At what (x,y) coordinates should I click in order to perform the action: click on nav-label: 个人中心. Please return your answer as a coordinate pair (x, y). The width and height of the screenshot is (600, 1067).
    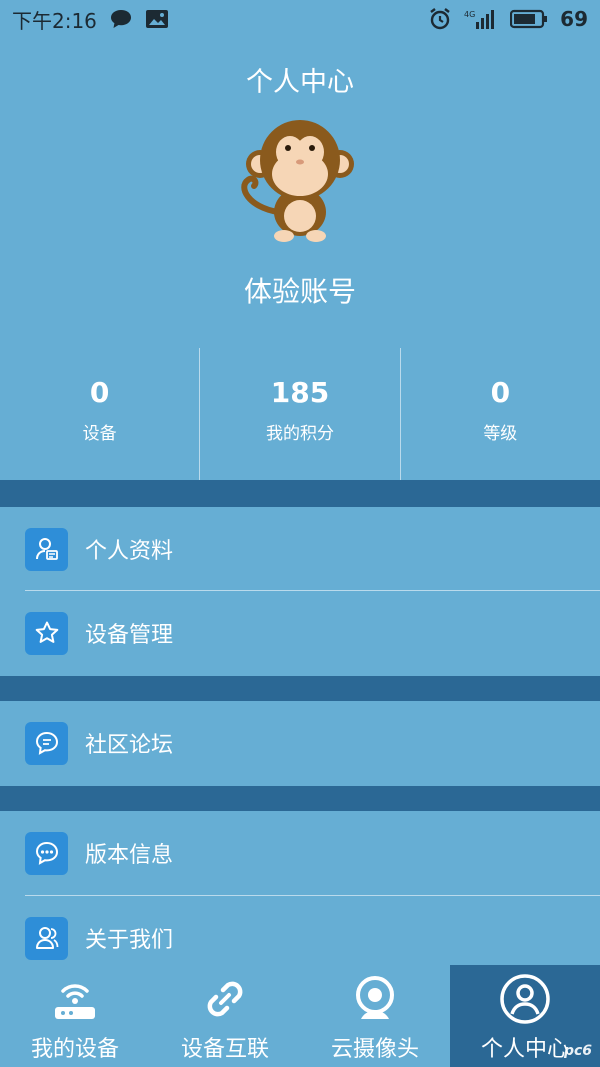
    Looking at the image, I should click on (524, 1049).